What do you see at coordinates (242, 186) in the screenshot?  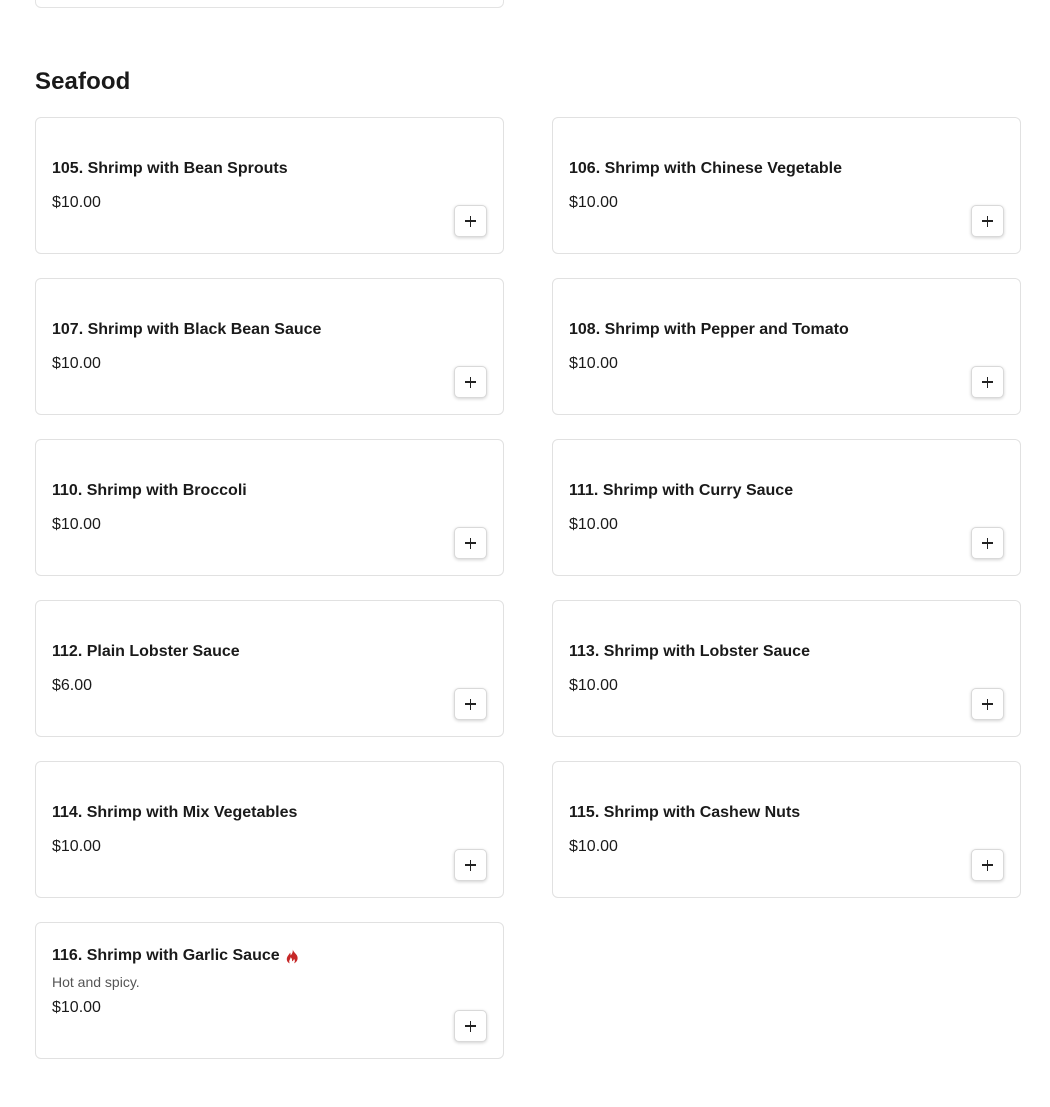 I see `menu-item-body: 105. Shrimp with Bean Sprouts $10.00` at bounding box center [242, 186].